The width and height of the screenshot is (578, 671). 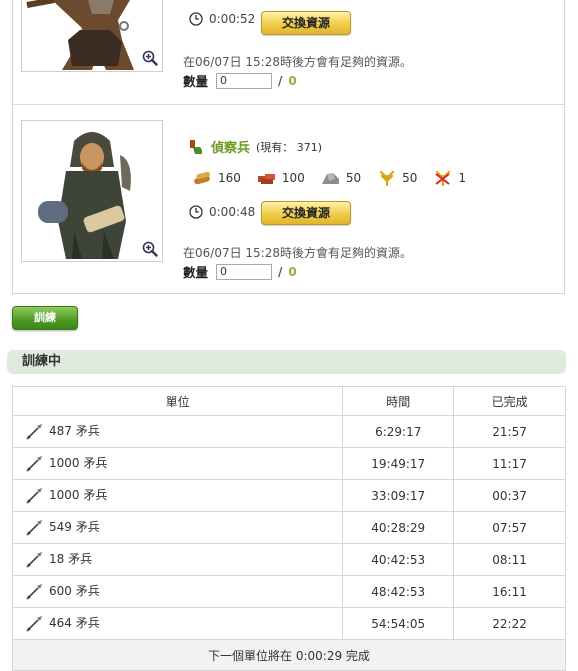 I want to click on training-section-header: 訓練中, so click(x=286, y=362).